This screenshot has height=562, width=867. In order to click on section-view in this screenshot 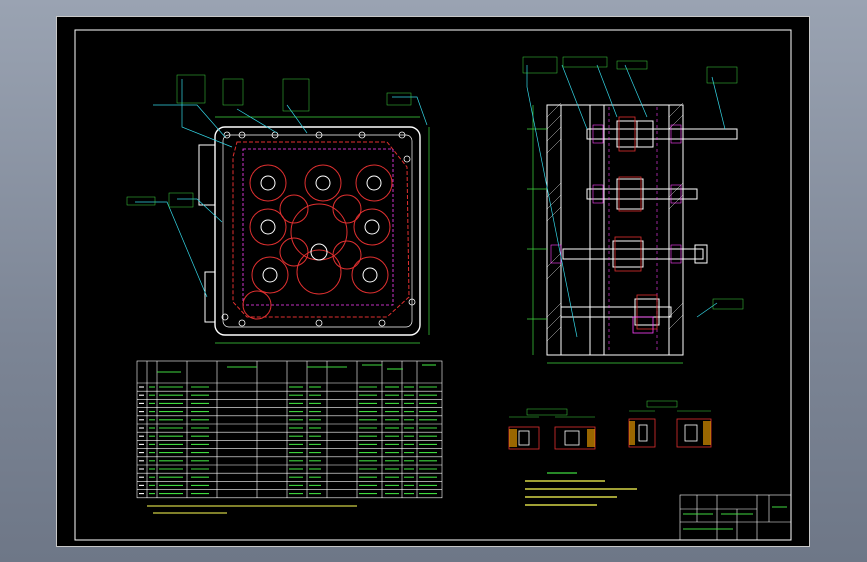, I will do `click(633, 210)`.